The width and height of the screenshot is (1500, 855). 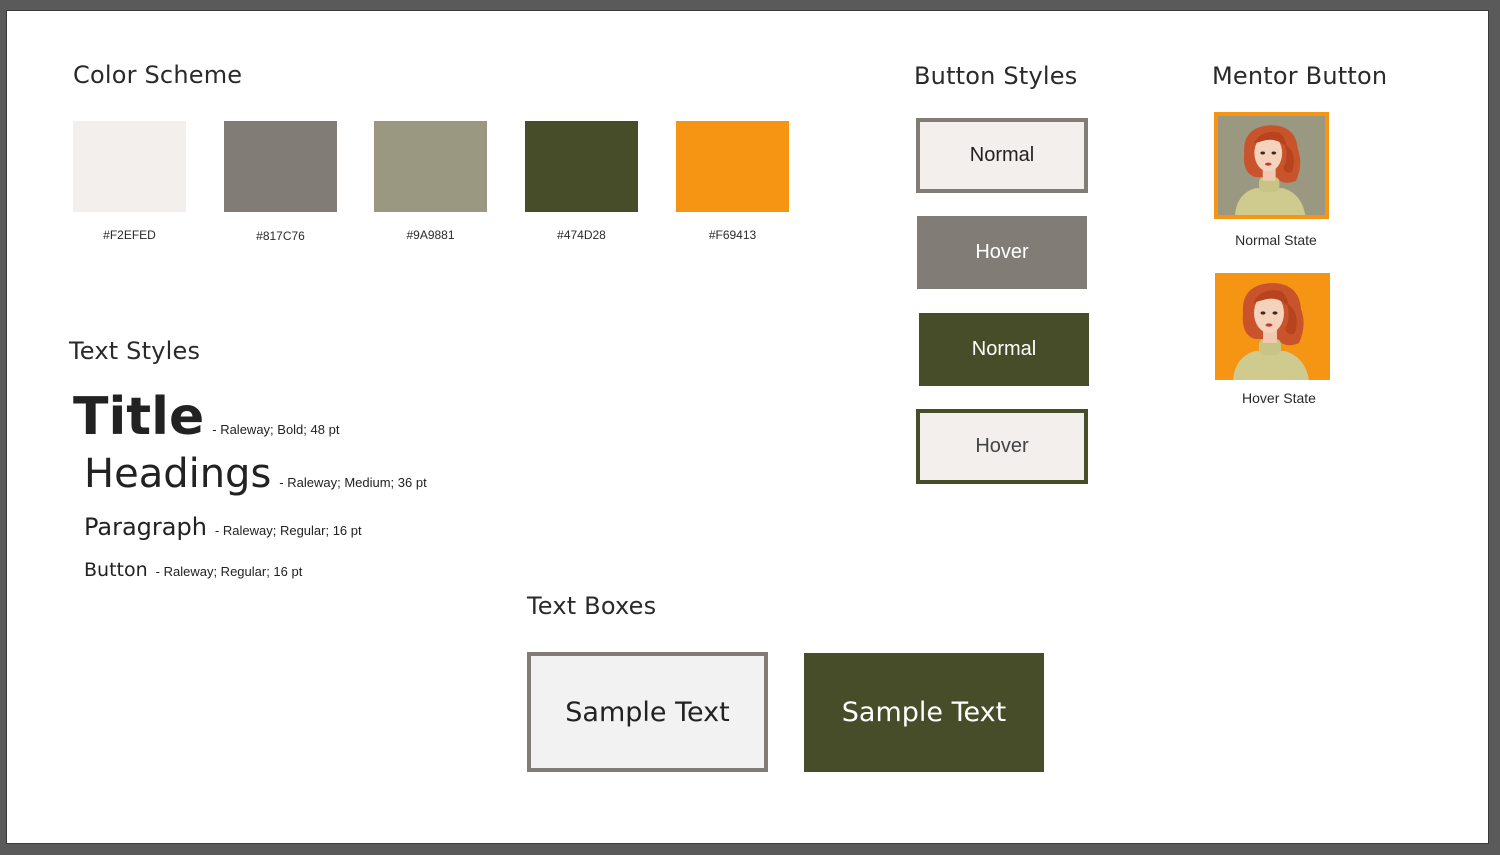 What do you see at coordinates (280, 236) in the screenshot?
I see `swatch-label: #817C76` at bounding box center [280, 236].